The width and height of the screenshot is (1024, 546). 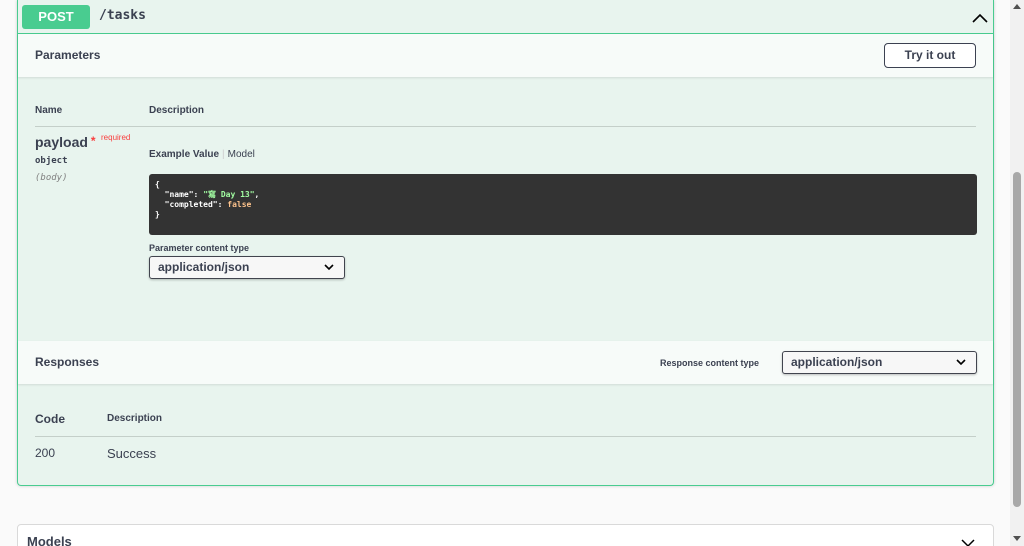 What do you see at coordinates (204, 267) in the screenshot?
I see `parameter-content-type-value: application/json` at bounding box center [204, 267].